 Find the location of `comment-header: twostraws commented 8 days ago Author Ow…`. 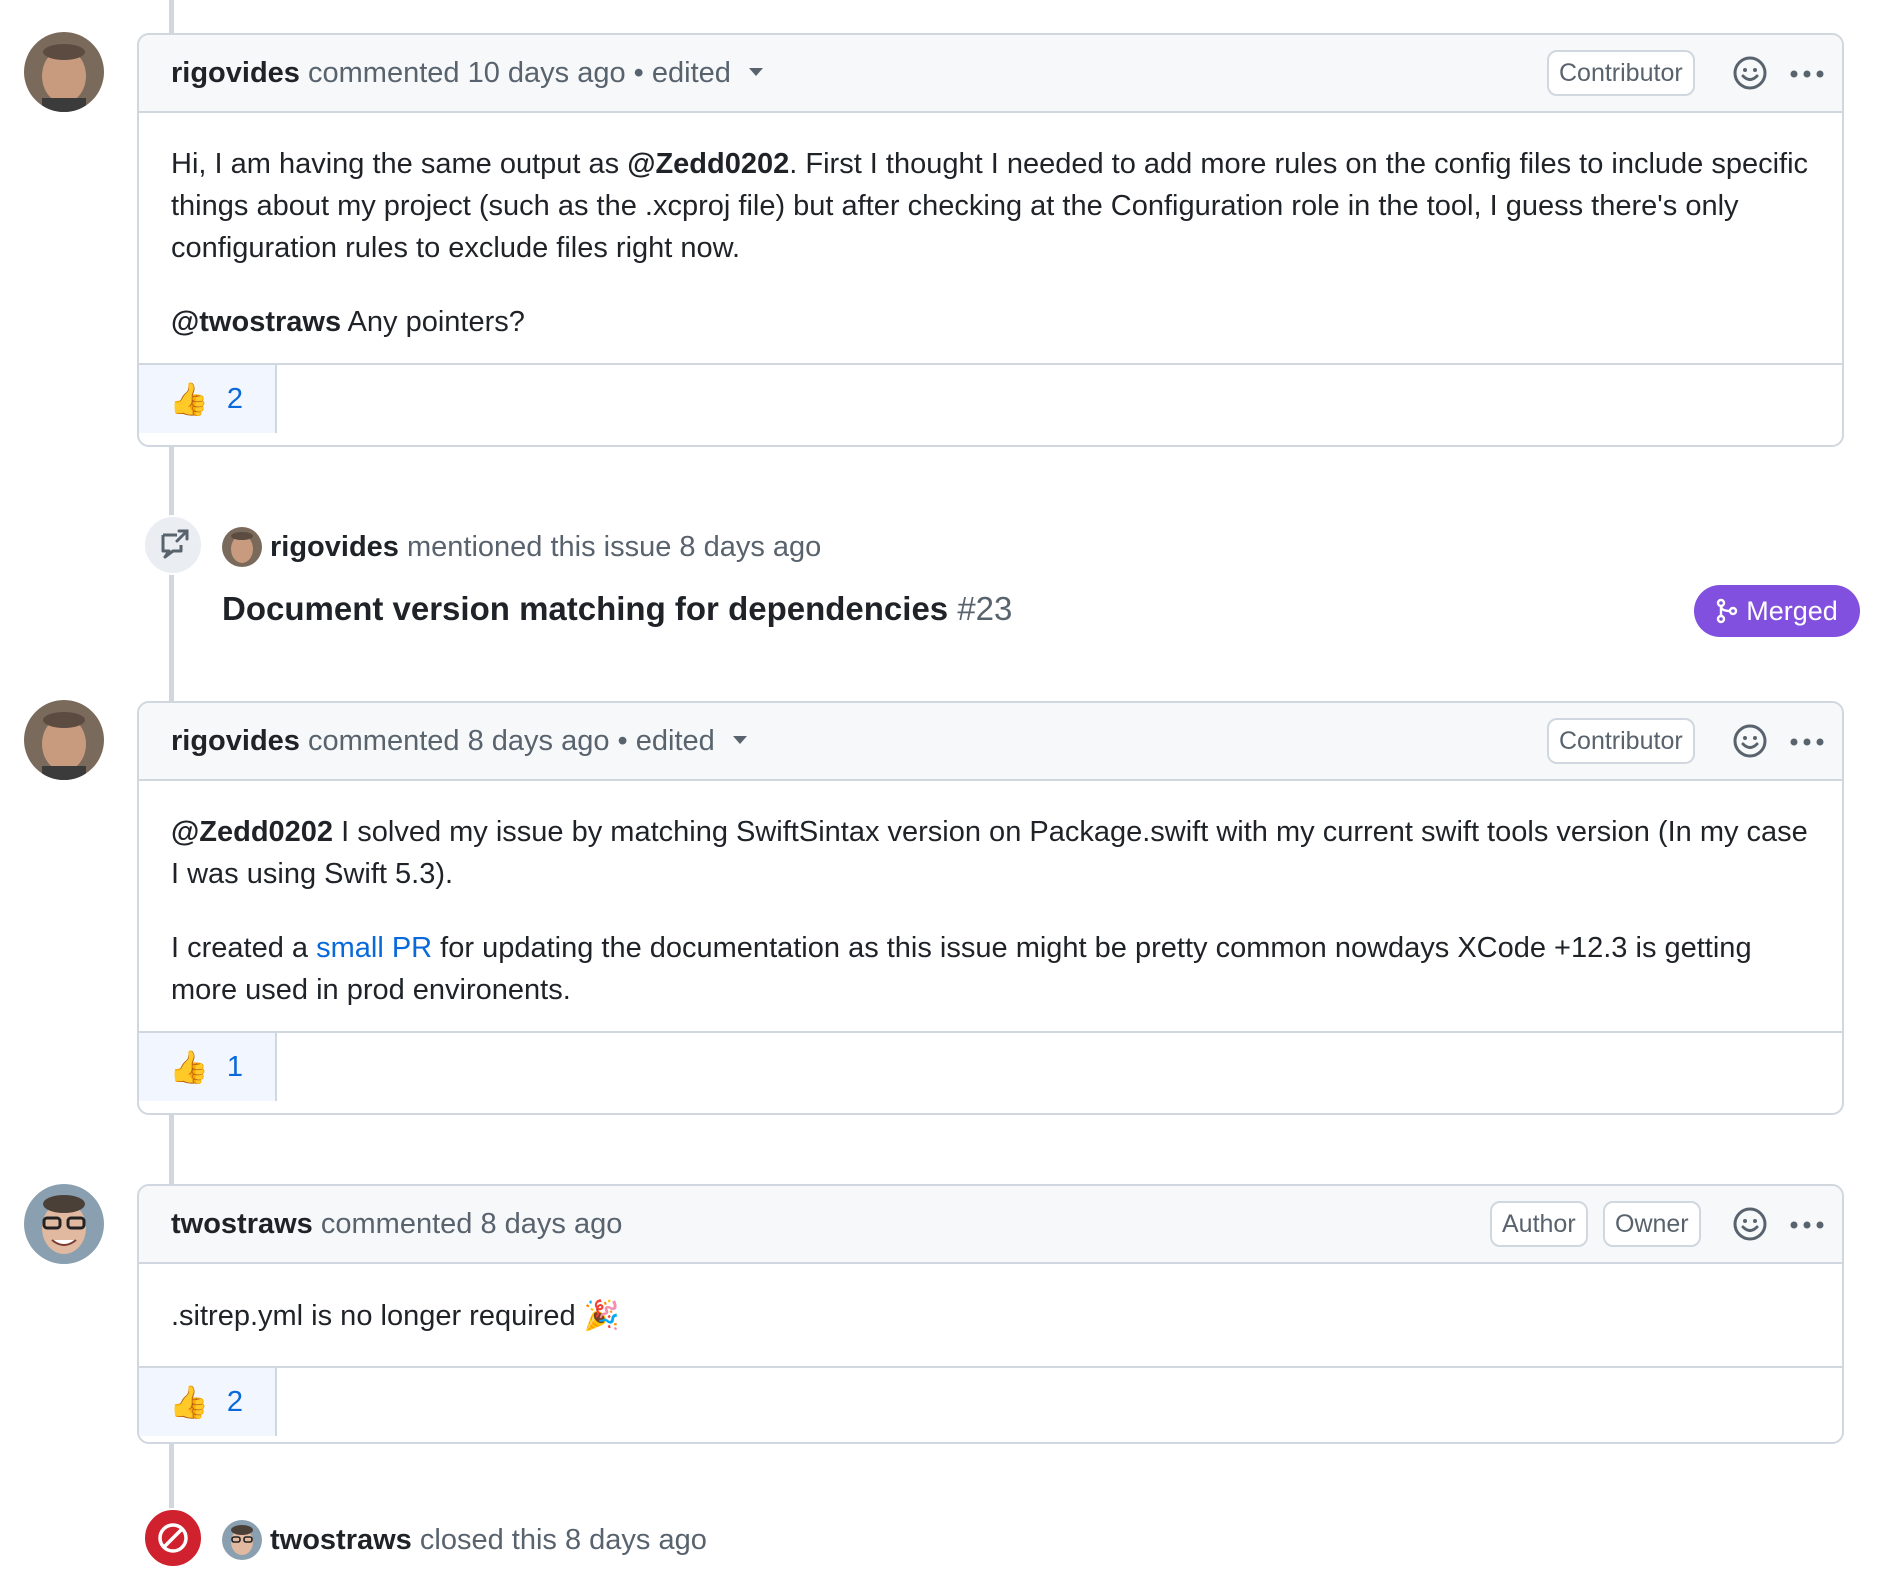

comment-header: twostraws commented 8 days ago Author Ow… is located at coordinates (990, 1225).